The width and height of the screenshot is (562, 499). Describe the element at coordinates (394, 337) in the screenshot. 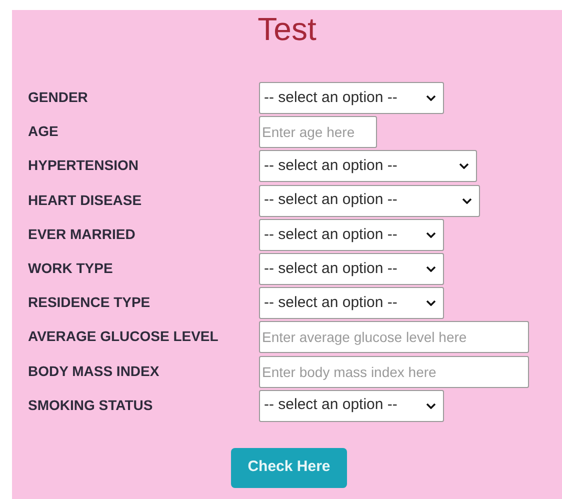

I see `input-field: Enter average glucose level here` at that location.